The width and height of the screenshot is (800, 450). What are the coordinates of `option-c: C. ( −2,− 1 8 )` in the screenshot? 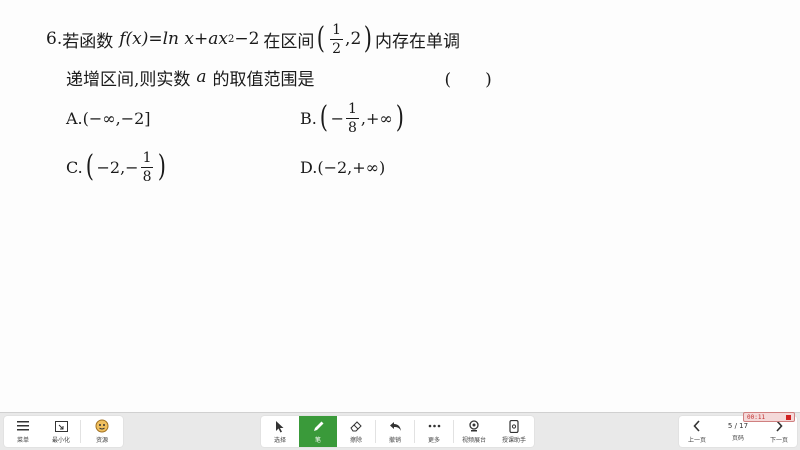 It's located at (117, 167).